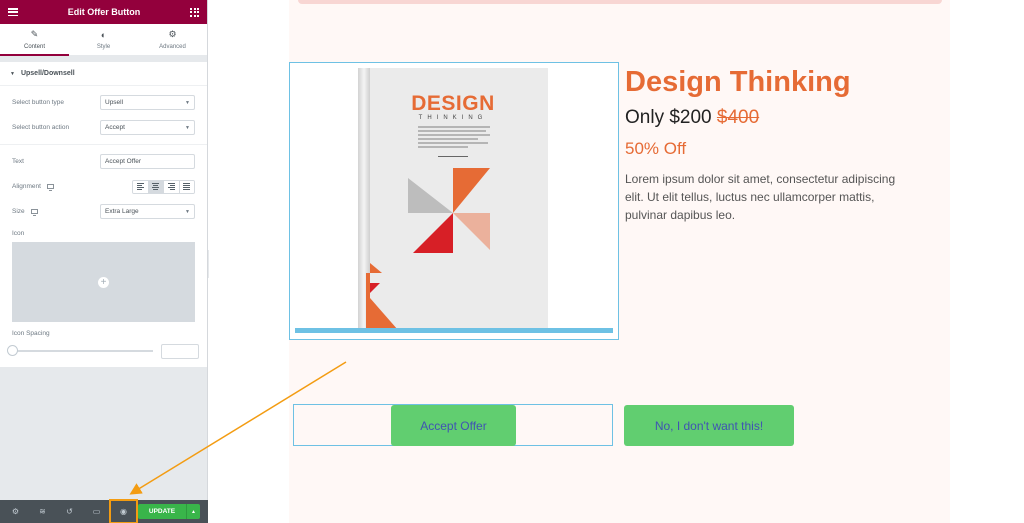 The width and height of the screenshot is (1024, 523). I want to click on align-justify-icon, so click(187, 186).